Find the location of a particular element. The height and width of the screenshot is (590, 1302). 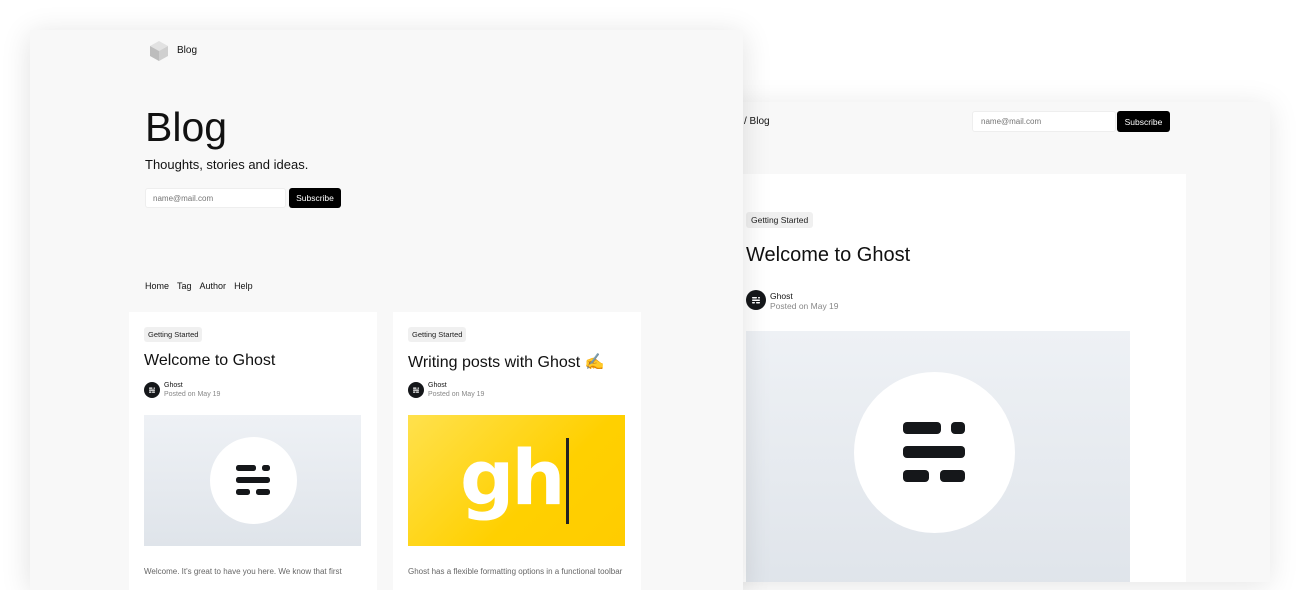

nav-item-help: Help is located at coordinates (243, 286).